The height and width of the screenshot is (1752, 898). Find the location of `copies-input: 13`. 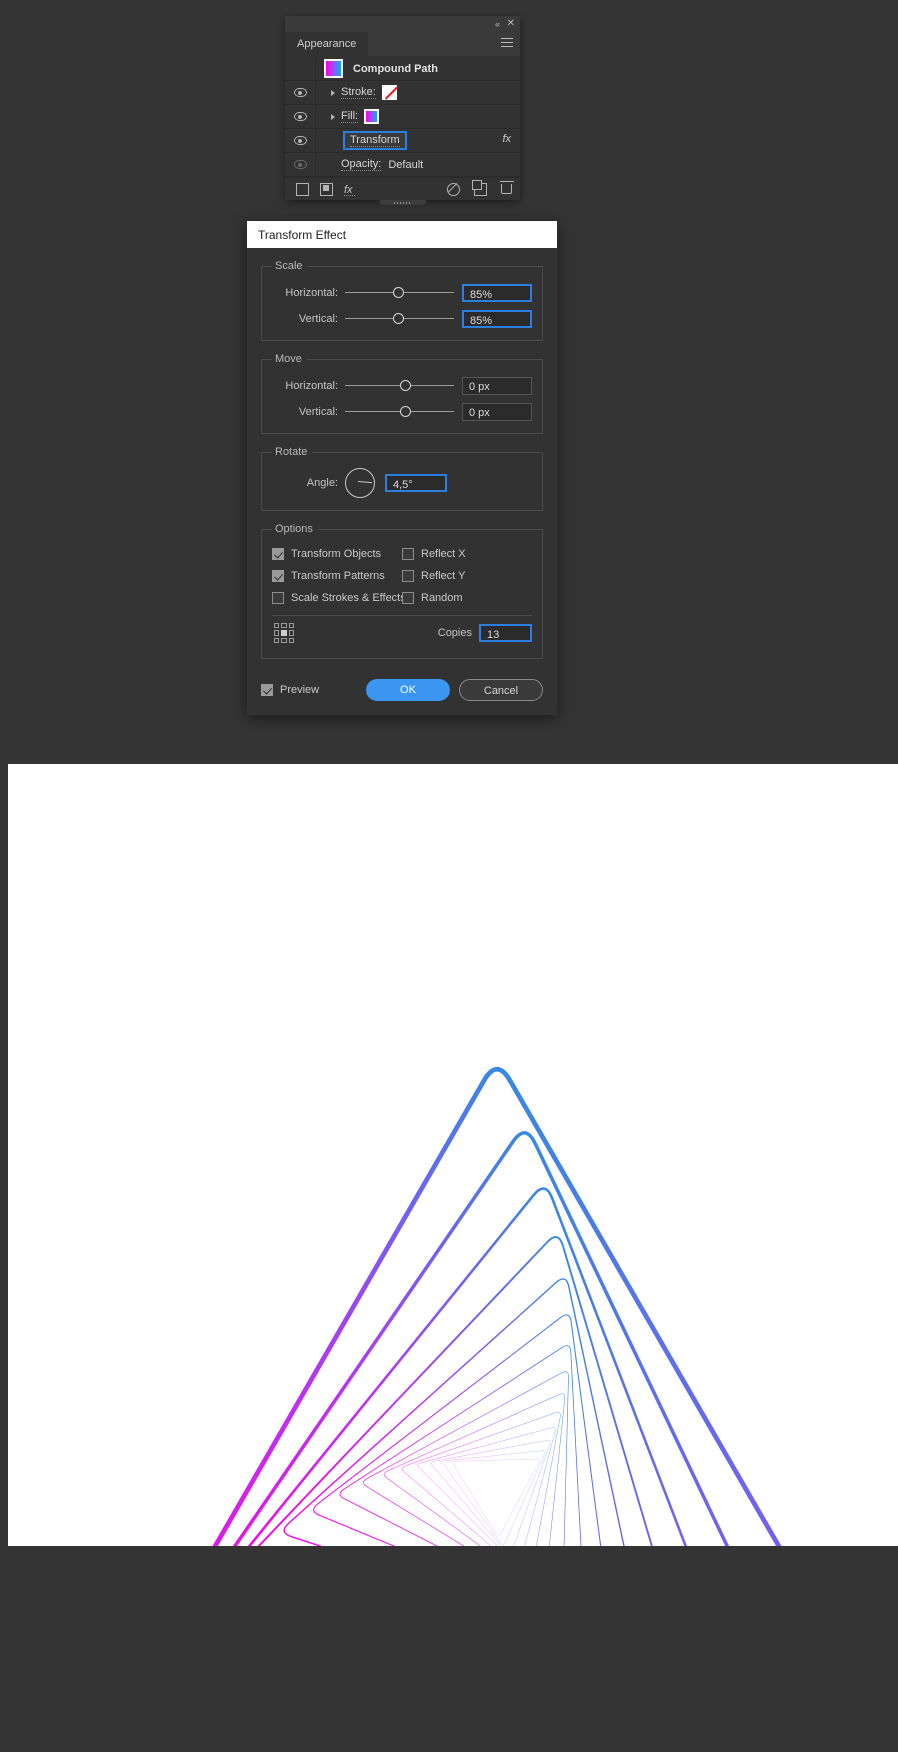

copies-input: 13 is located at coordinates (505, 633).